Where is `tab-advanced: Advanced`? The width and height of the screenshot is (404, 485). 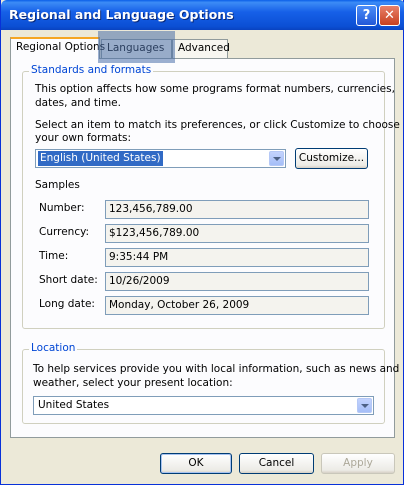
tab-advanced: Advanced is located at coordinates (201, 48).